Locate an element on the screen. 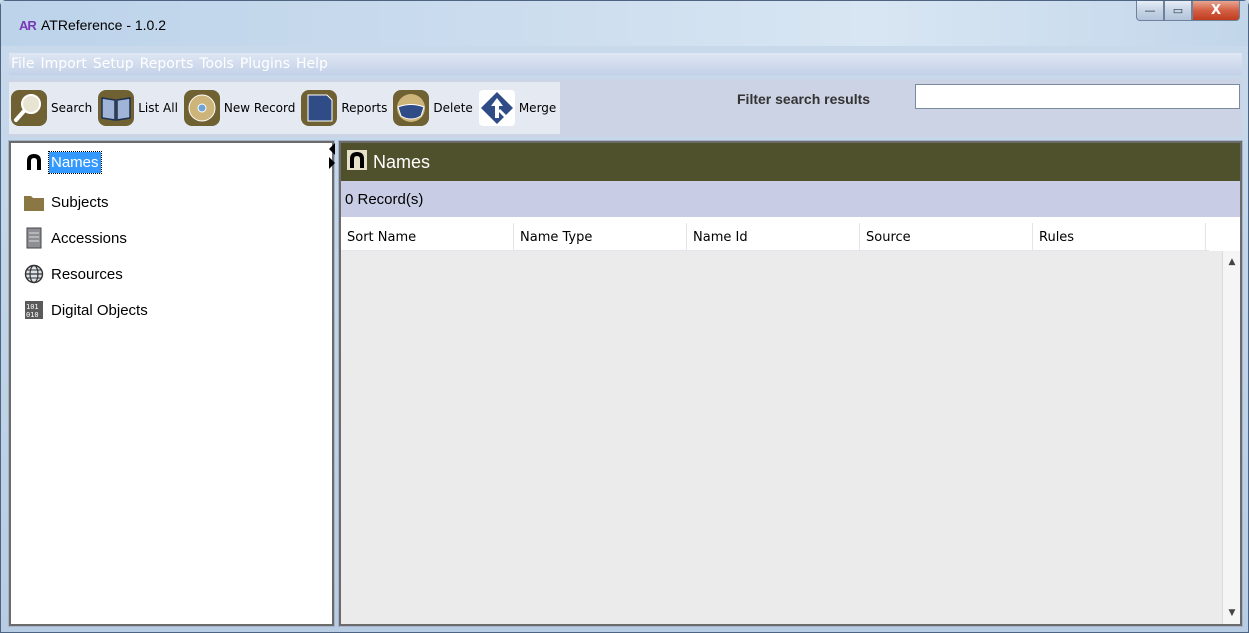  filter-label: Filter search results is located at coordinates (804, 99).